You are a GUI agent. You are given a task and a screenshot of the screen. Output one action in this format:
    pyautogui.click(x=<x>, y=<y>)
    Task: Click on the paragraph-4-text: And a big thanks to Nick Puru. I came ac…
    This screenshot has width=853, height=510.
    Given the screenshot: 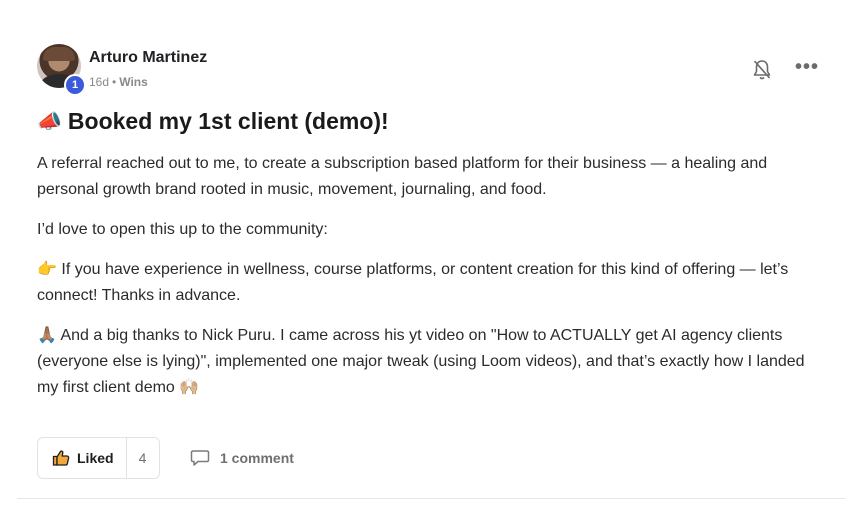 What is the action you would take?
    pyautogui.click(x=421, y=361)
    